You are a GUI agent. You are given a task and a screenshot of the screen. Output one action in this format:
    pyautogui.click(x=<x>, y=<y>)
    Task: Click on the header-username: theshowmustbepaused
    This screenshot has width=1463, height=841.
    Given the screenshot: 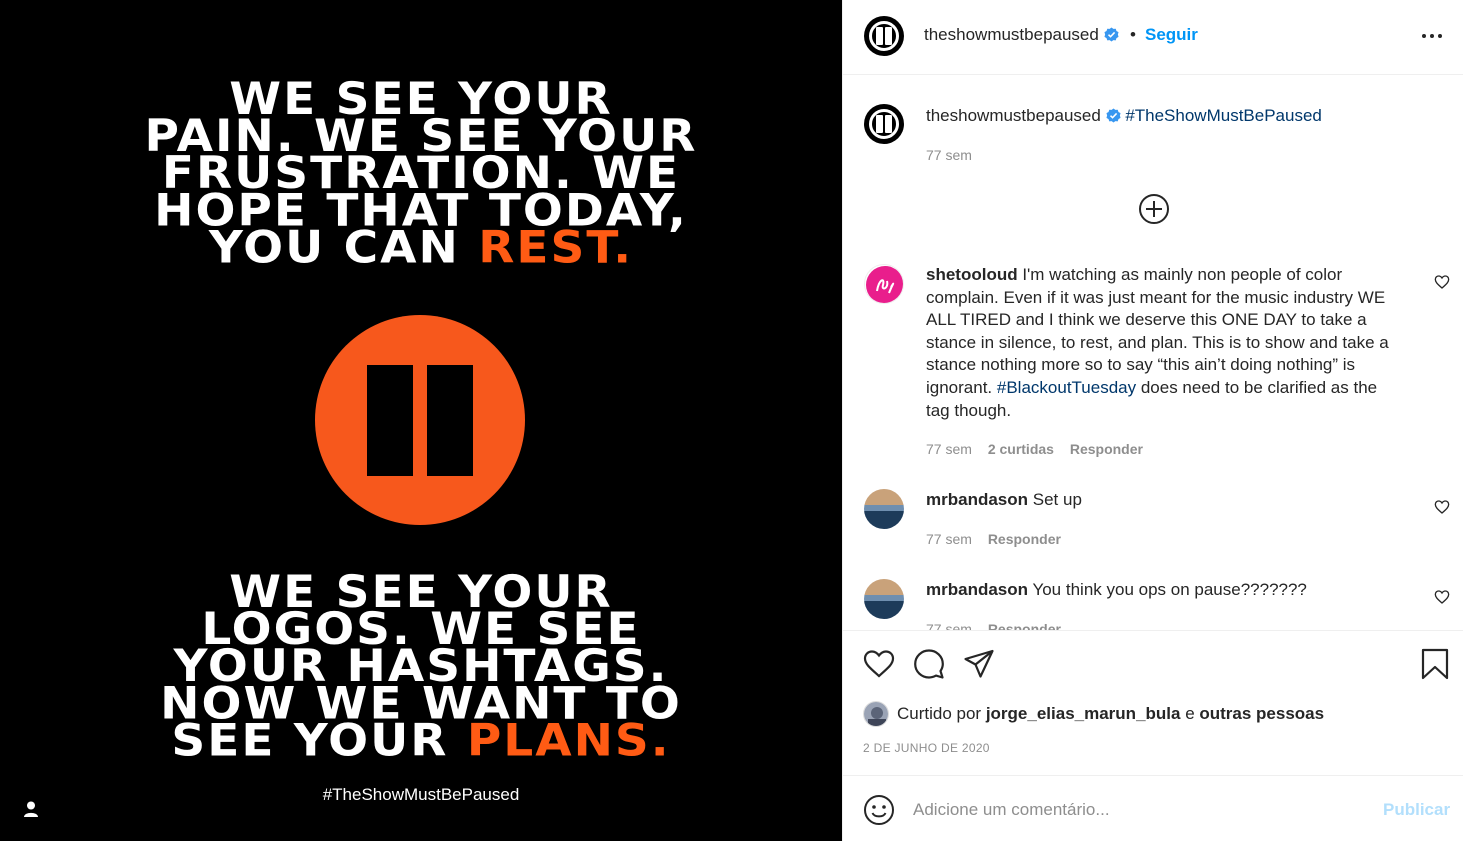 What is the action you would take?
    pyautogui.click(x=1021, y=35)
    